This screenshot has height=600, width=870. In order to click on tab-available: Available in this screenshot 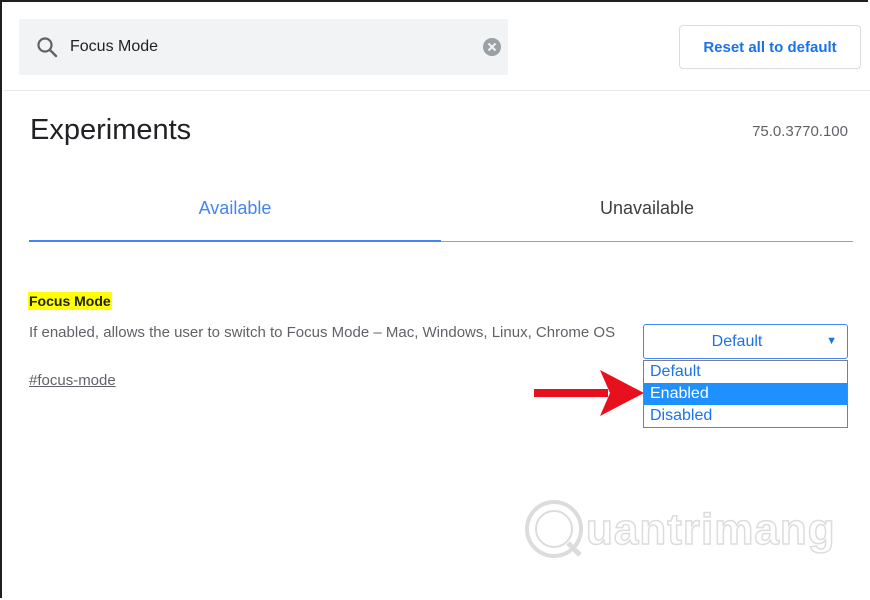, I will do `click(235, 208)`.